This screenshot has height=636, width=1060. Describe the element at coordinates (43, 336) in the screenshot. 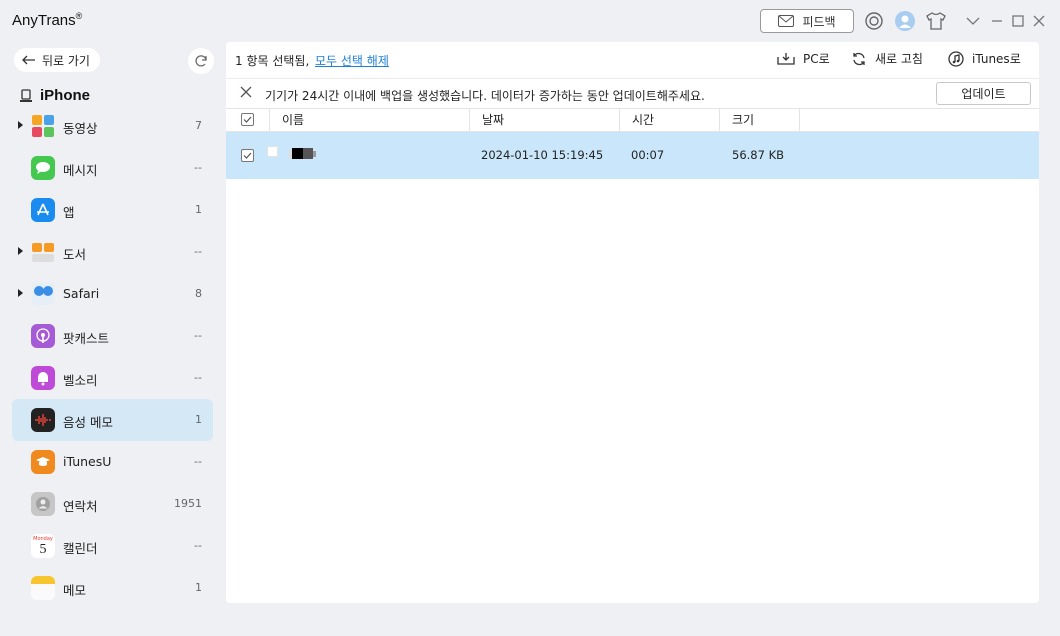

I see `podcast-icon` at that location.